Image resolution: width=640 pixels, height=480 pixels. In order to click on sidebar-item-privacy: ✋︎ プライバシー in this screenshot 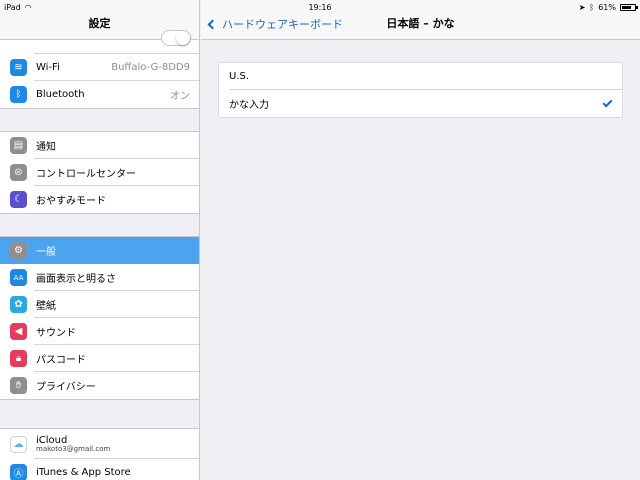, I will do `click(99, 385)`.